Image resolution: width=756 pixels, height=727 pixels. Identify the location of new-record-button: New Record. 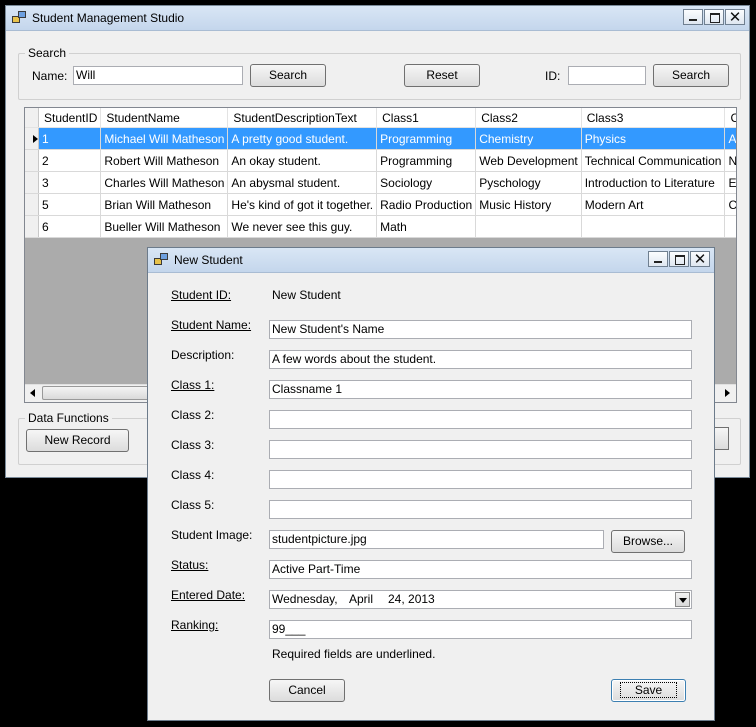
(77, 440).